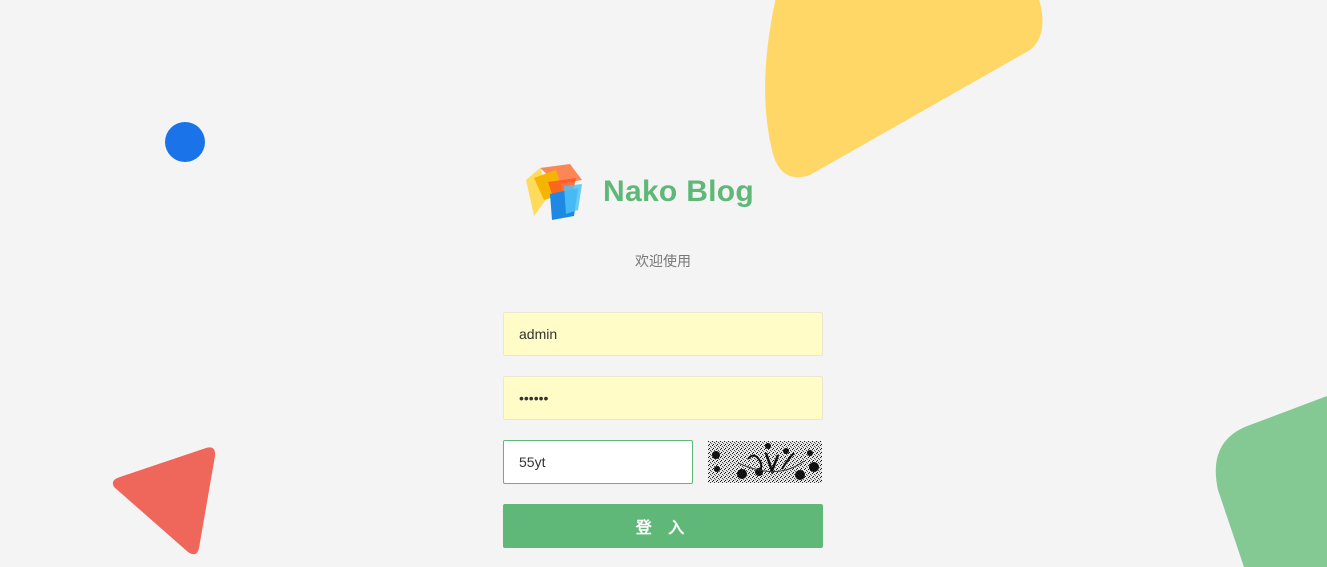 This screenshot has height=567, width=1327. Describe the element at coordinates (164, 501) in the screenshot. I see `decor-red-triangle` at that location.